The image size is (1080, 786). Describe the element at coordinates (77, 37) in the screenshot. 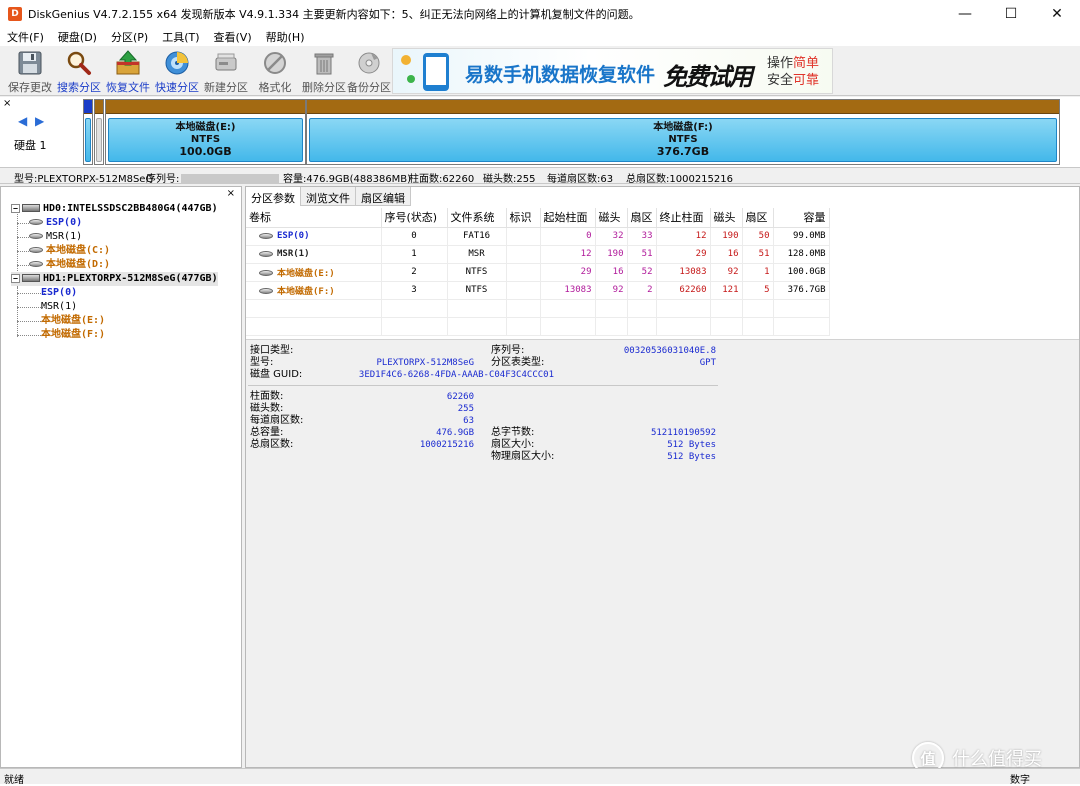

I see `menu-disk: 硬盘(D)` at that location.